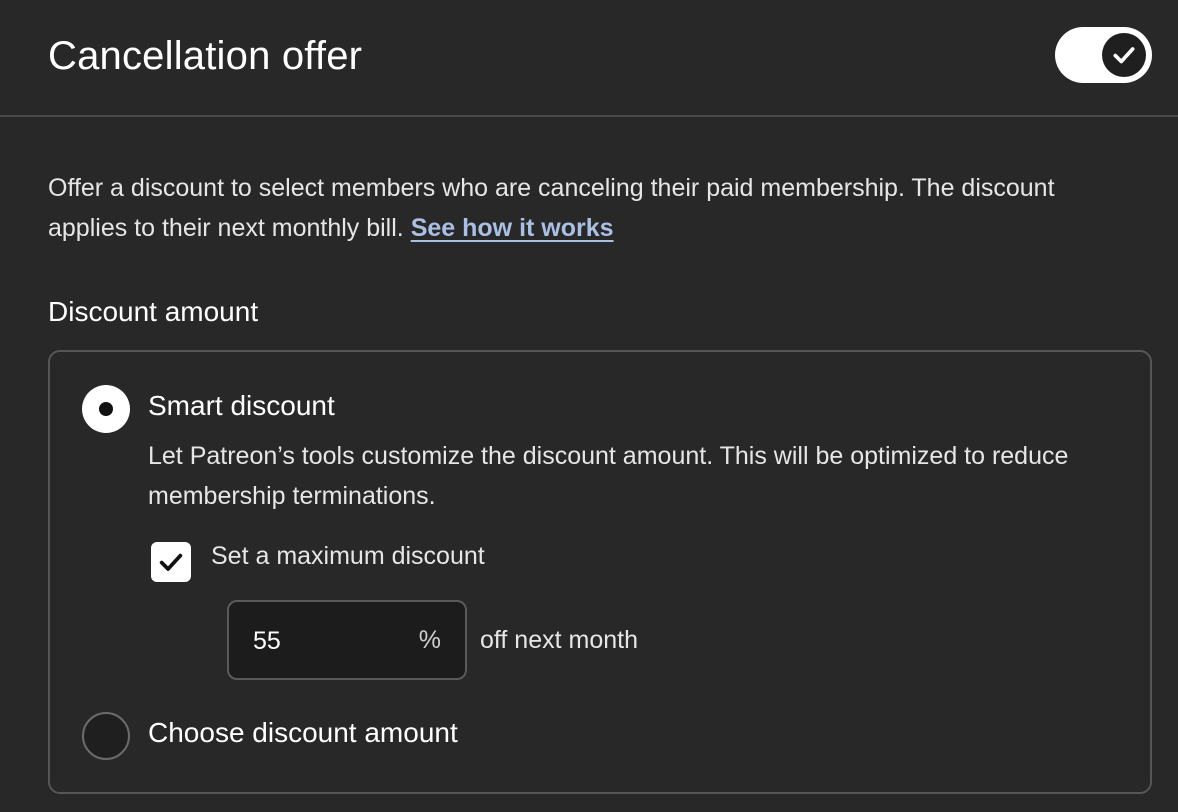  I want to click on see-how-it-works-link: See how it works, so click(512, 228).